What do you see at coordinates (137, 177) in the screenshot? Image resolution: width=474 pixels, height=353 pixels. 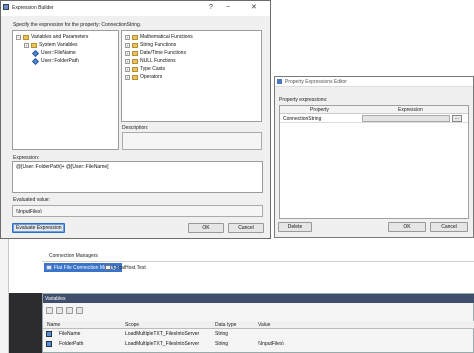 I see `expression-input: @[User::FolderPath]+ @[User::FileName]` at bounding box center [137, 177].